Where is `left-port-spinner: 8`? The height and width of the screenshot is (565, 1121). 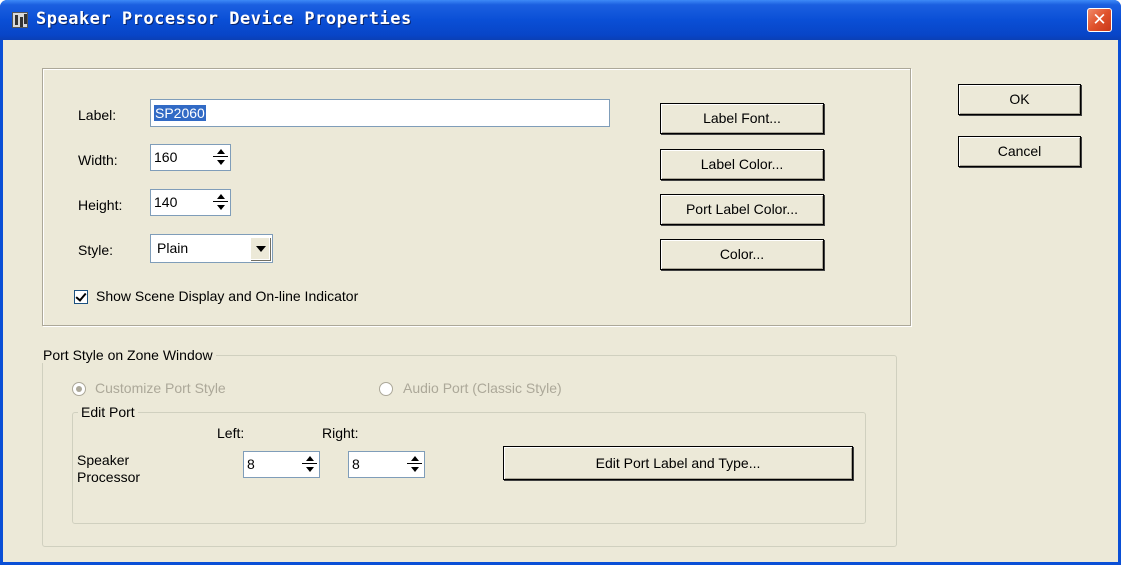
left-port-spinner: 8 is located at coordinates (281, 464).